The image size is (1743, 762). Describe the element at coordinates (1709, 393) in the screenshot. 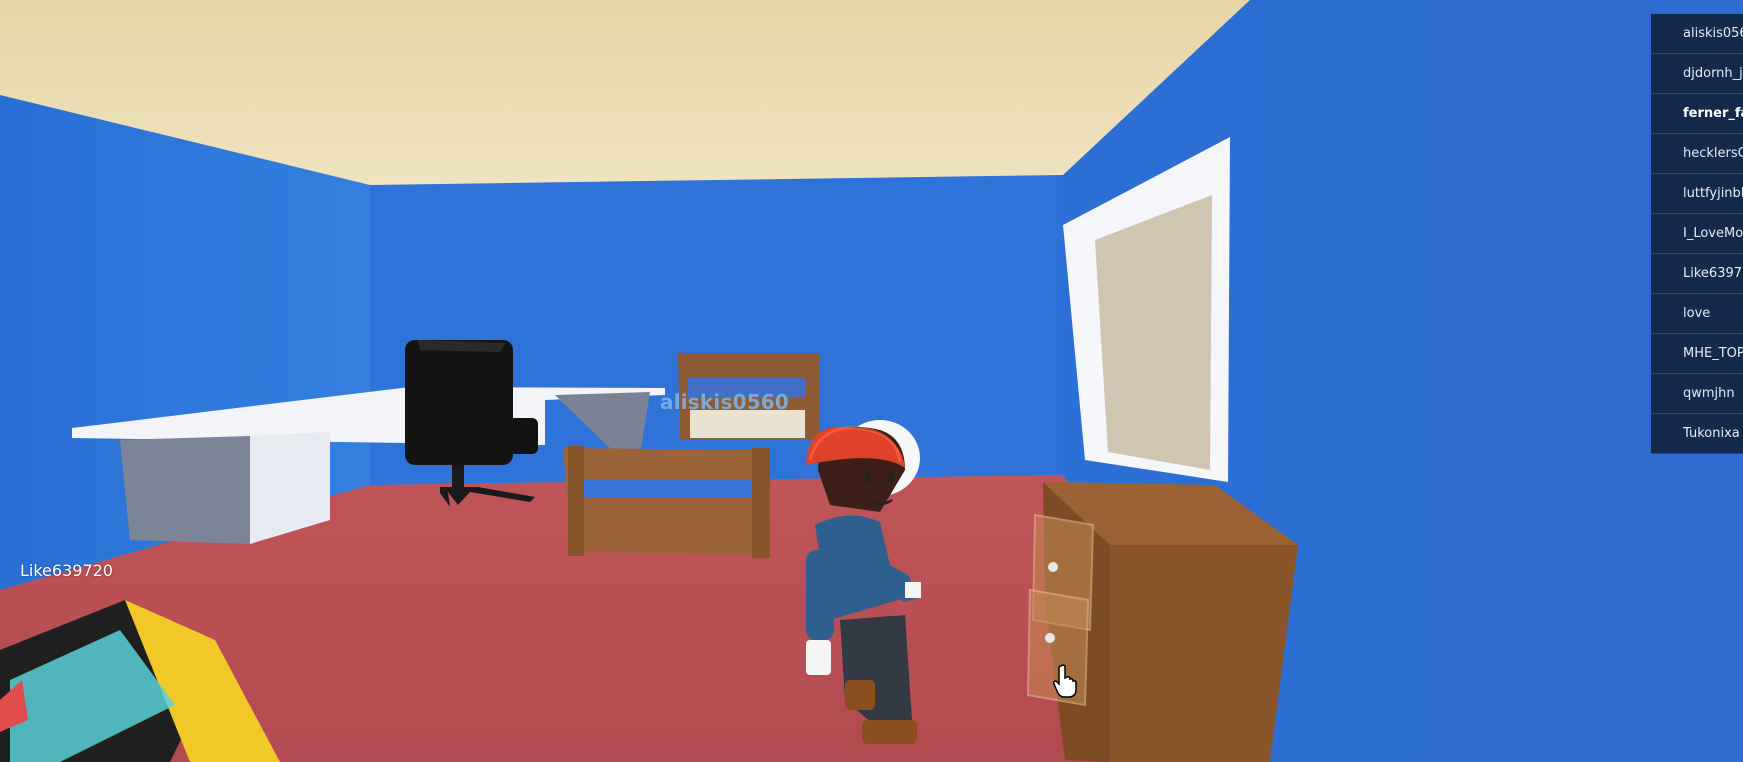

I see `player-name: qwmjhn` at that location.